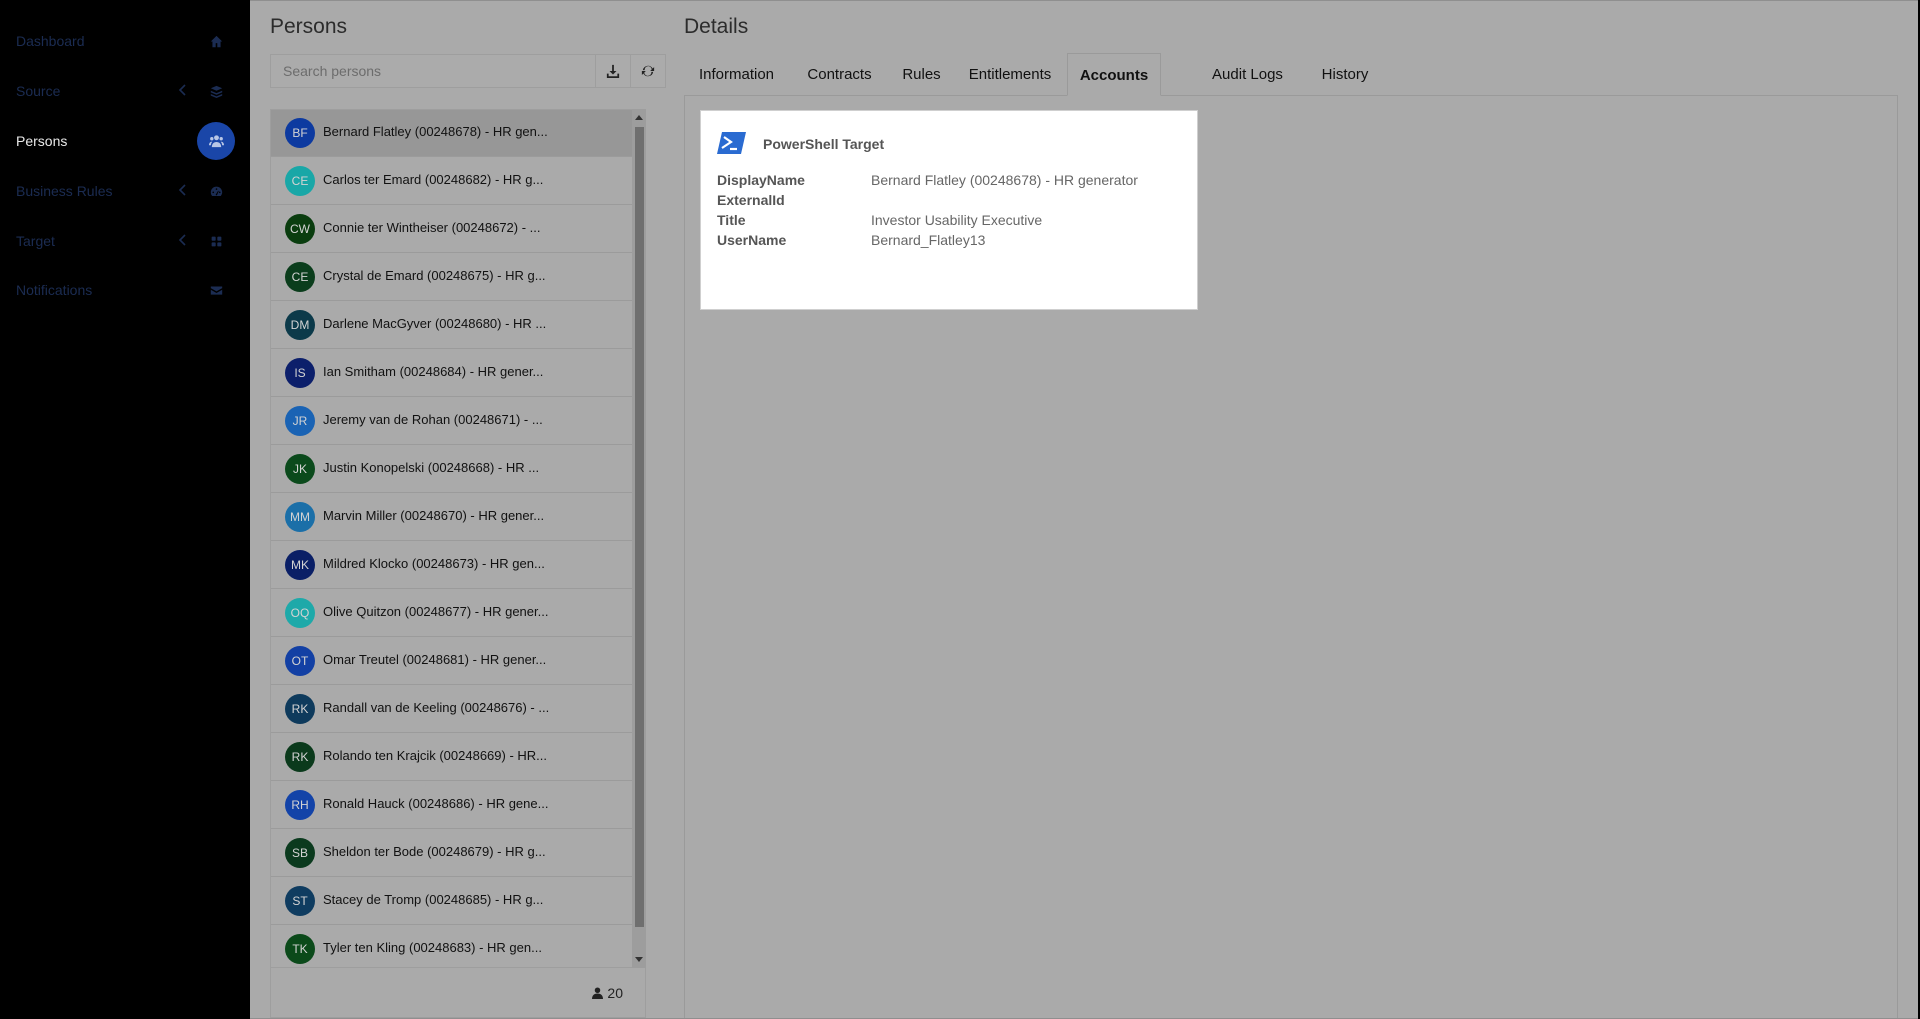  Describe the element at coordinates (1345, 74) in the screenshot. I see `tab-history: History` at that location.